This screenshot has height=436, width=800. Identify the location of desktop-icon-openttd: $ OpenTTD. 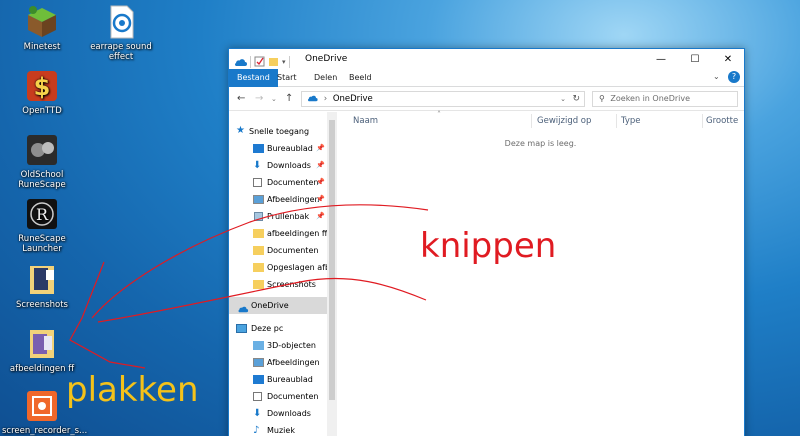
(42, 92).